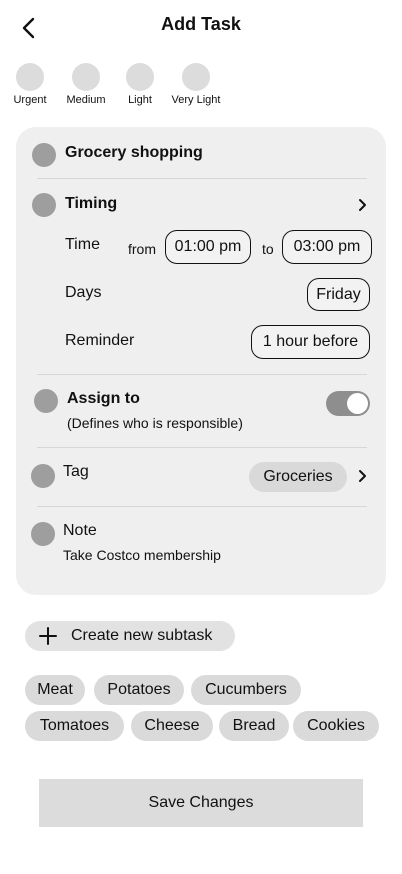 Image resolution: width=402 pixels, height=874 pixels. I want to click on assign-dot, so click(46, 401).